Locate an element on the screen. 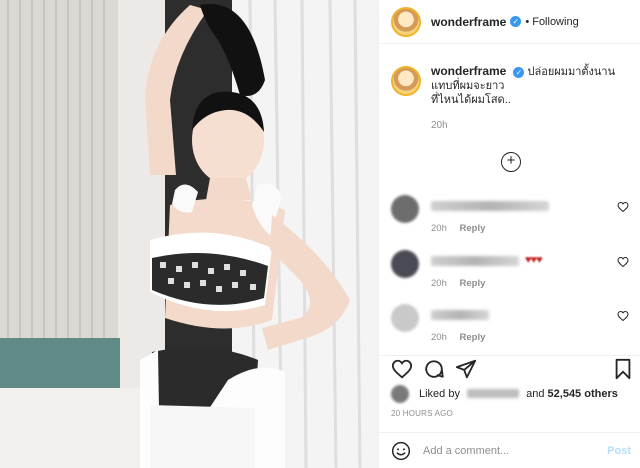  caption-timestamp: 20h is located at coordinates (523, 126).